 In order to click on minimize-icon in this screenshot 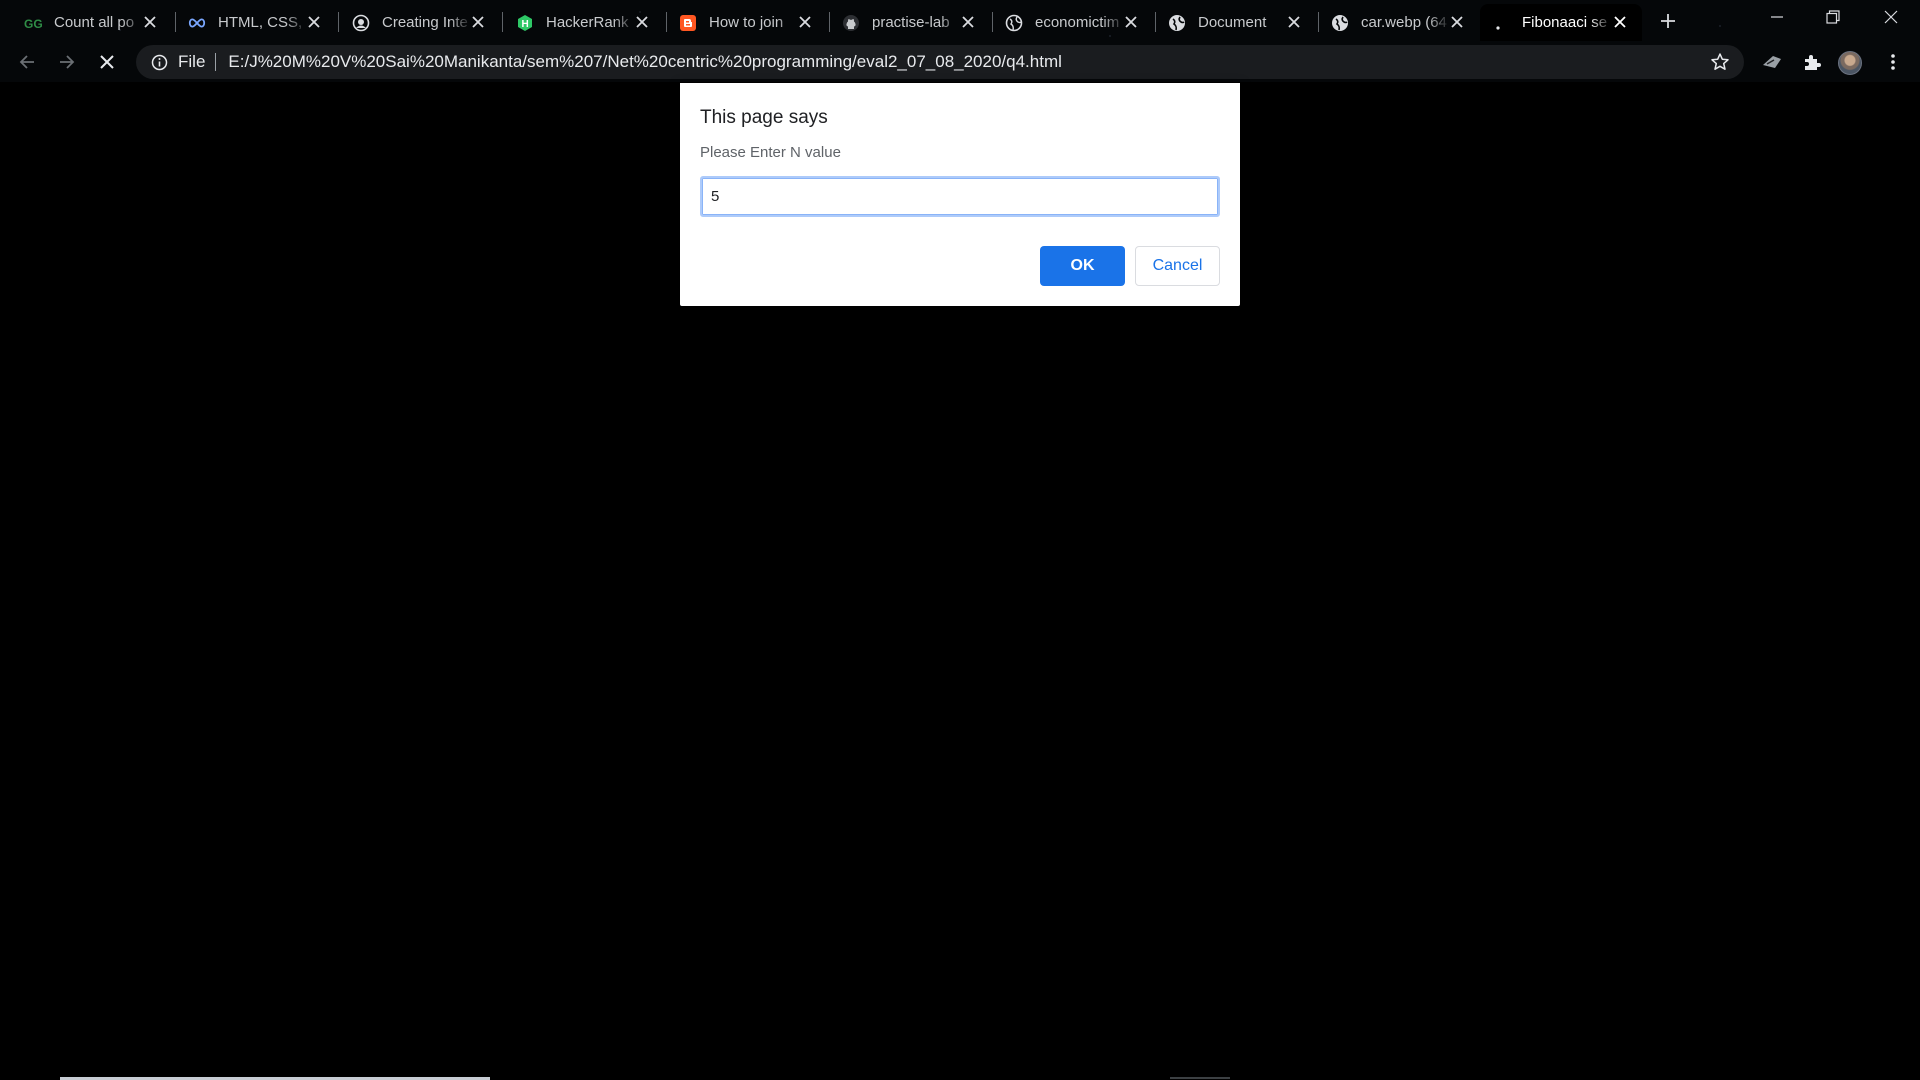, I will do `click(1777, 17)`.